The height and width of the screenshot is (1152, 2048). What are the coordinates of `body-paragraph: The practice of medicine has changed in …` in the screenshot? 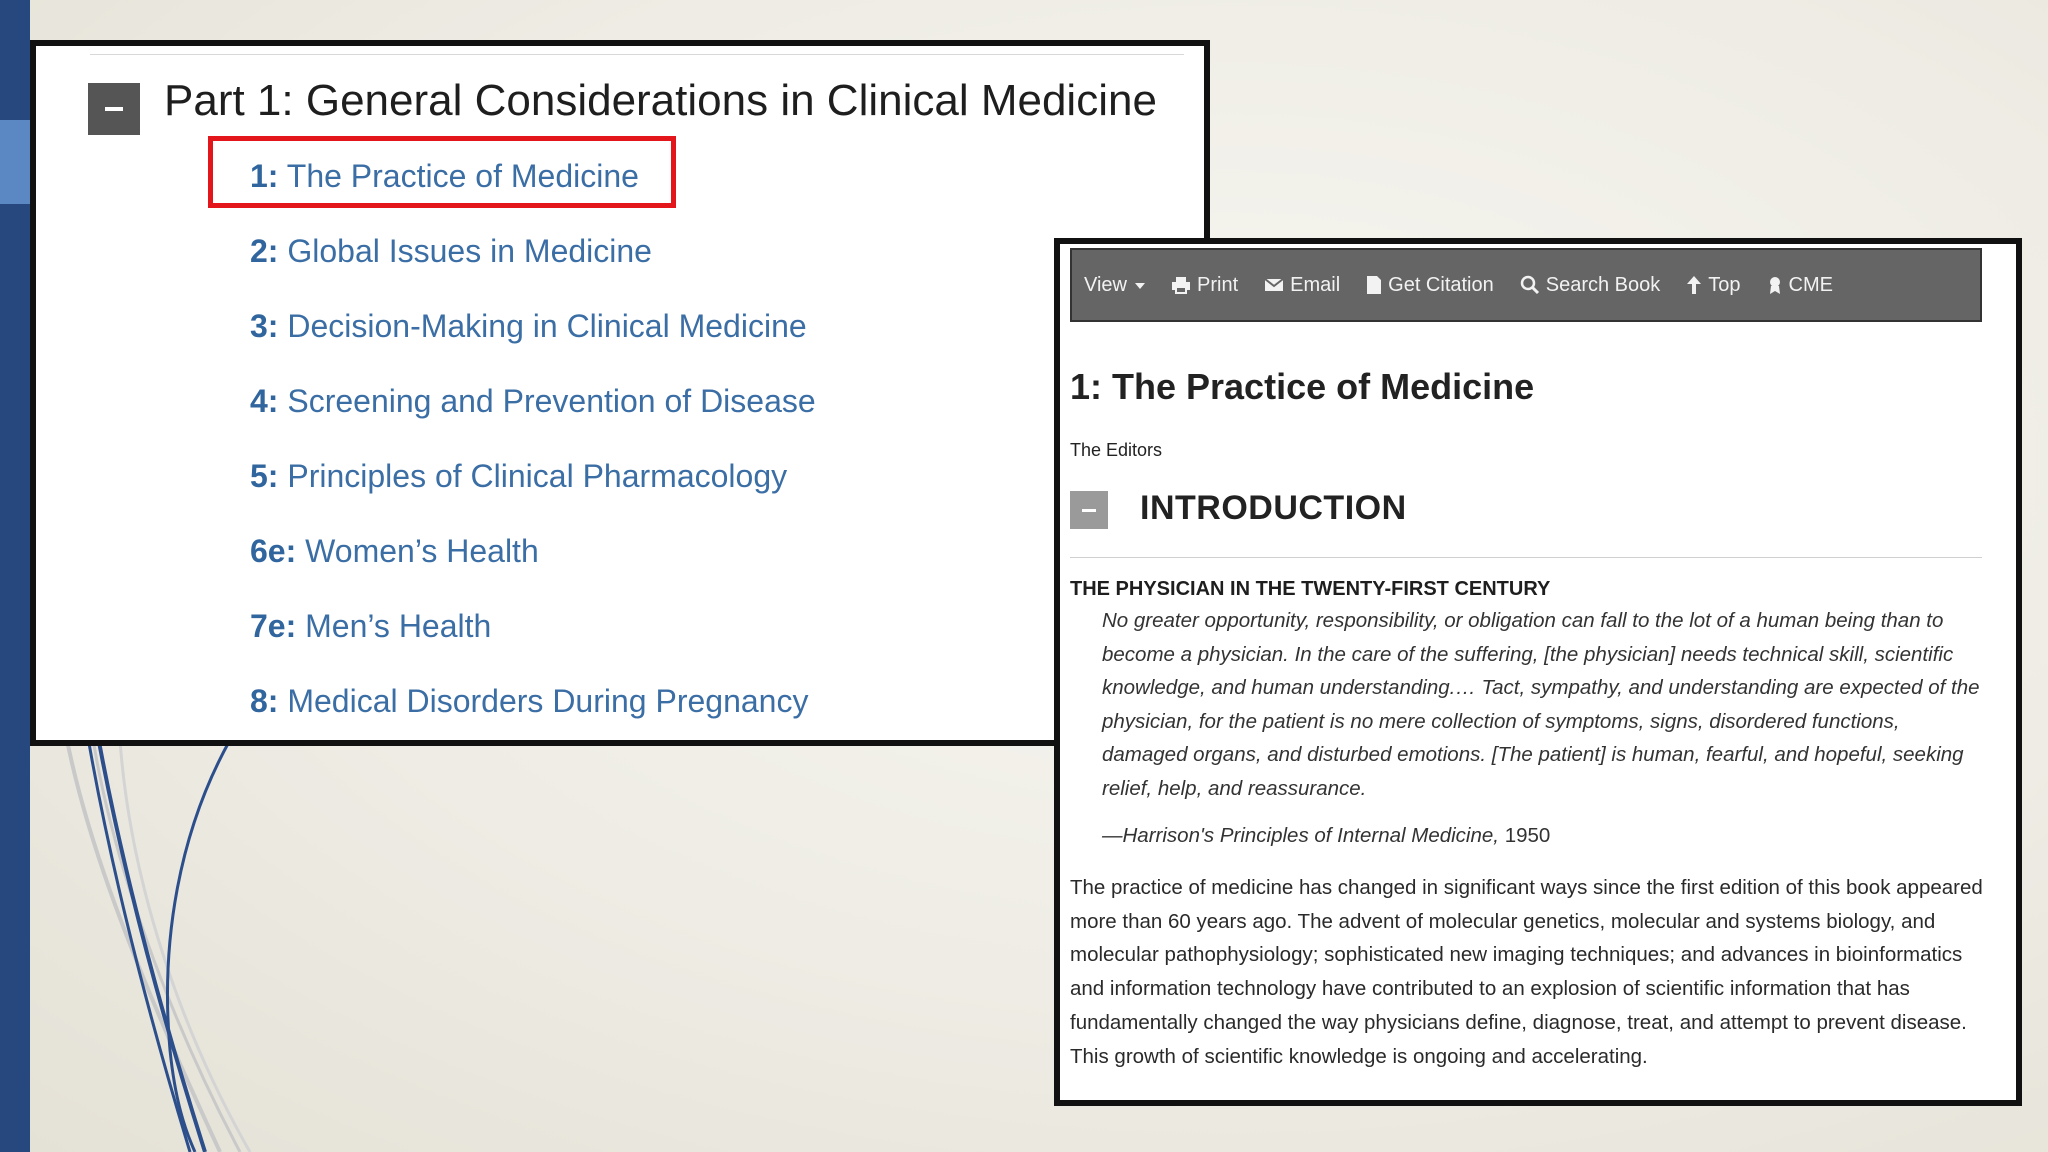 It's located at (1526, 972).